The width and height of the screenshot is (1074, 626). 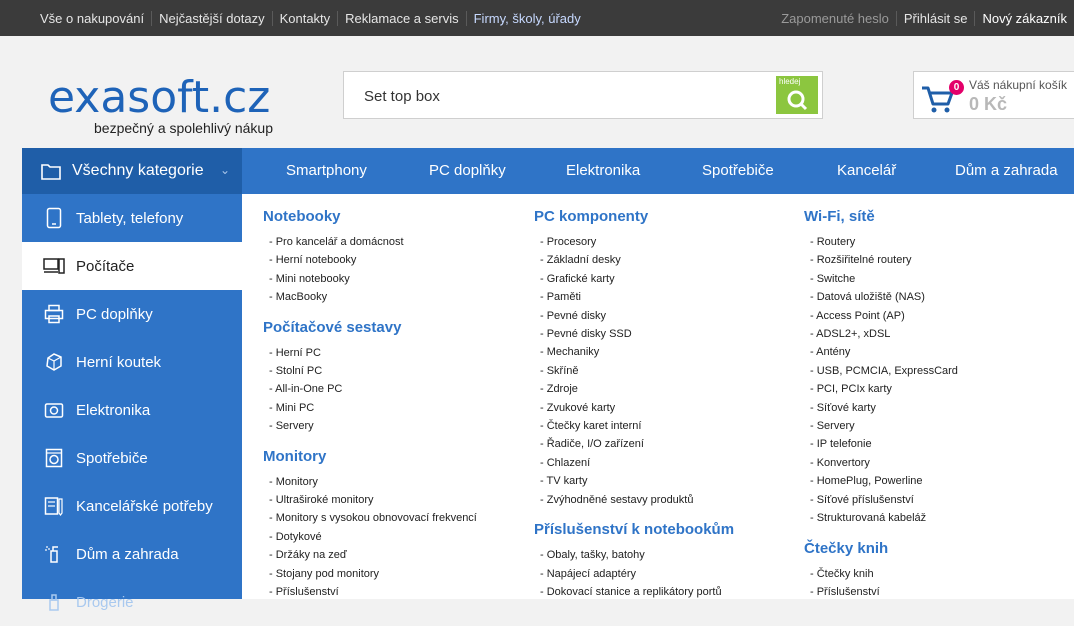 I want to click on search-icon, so click(x=797, y=100).